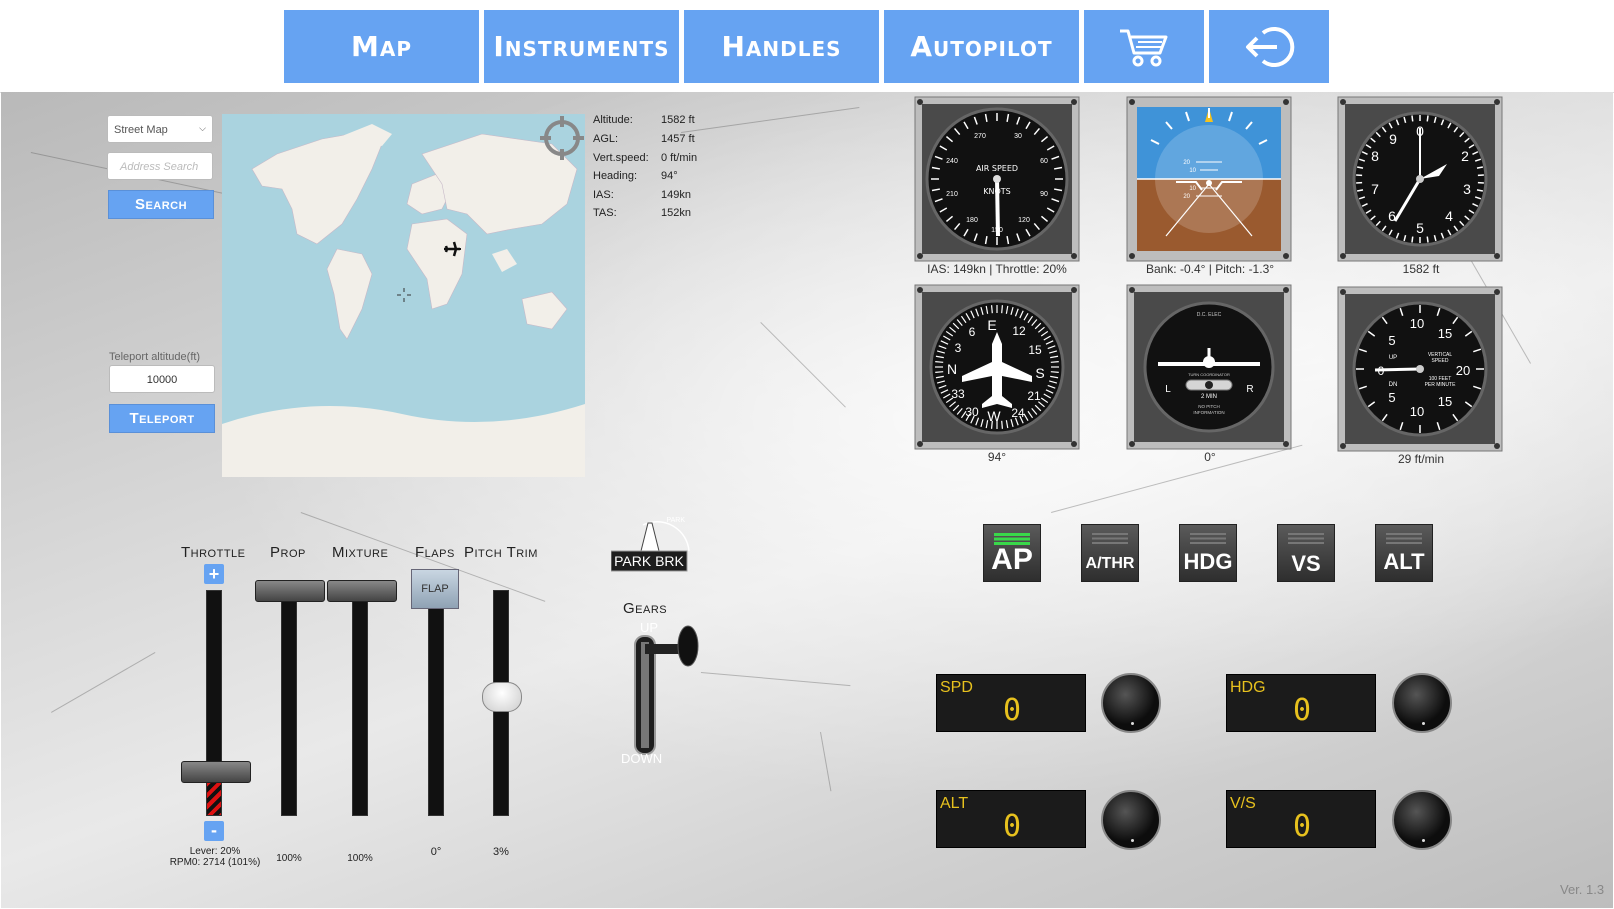  Describe the element at coordinates (952, 161) in the screenshot. I see `asi-tick-240: 240` at that location.